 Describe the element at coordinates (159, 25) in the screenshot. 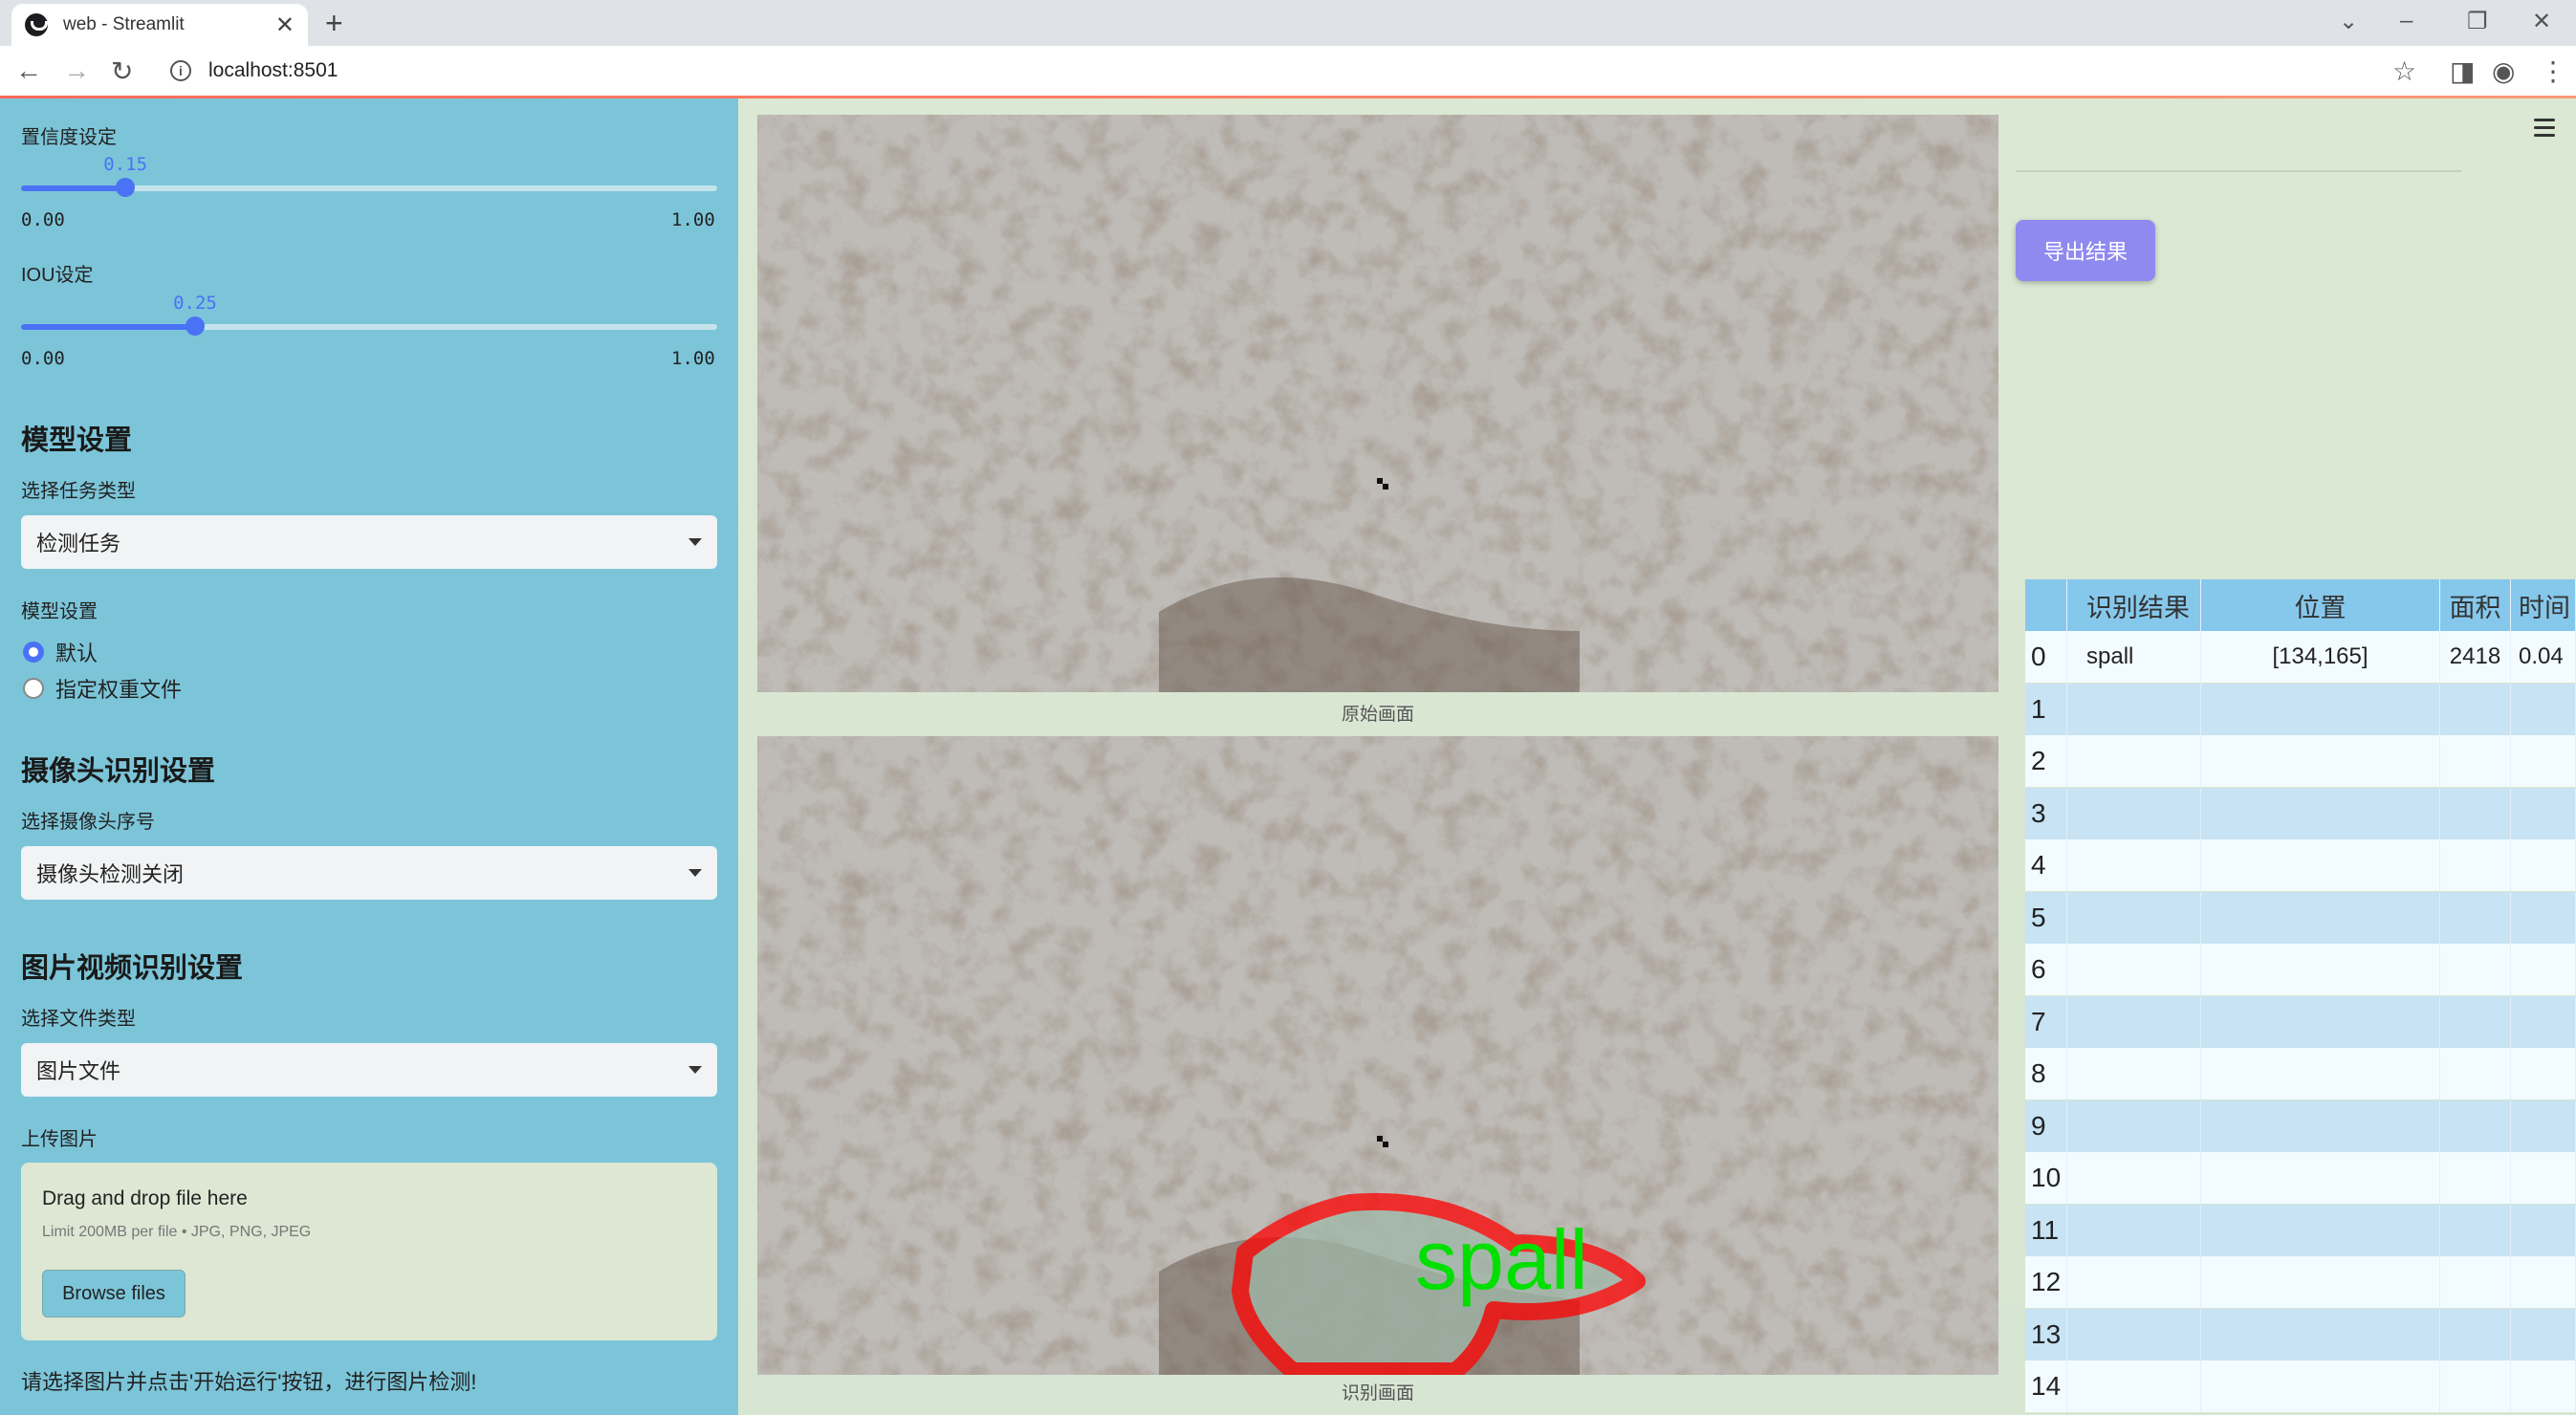

I see `browser-tab: web - Streamlit ✕` at that location.